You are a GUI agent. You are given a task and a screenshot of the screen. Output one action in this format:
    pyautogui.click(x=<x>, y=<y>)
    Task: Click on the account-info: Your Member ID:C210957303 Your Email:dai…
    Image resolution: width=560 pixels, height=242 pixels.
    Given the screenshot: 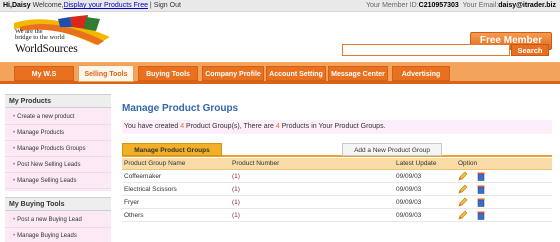 What is the action you would take?
    pyautogui.click(x=461, y=5)
    